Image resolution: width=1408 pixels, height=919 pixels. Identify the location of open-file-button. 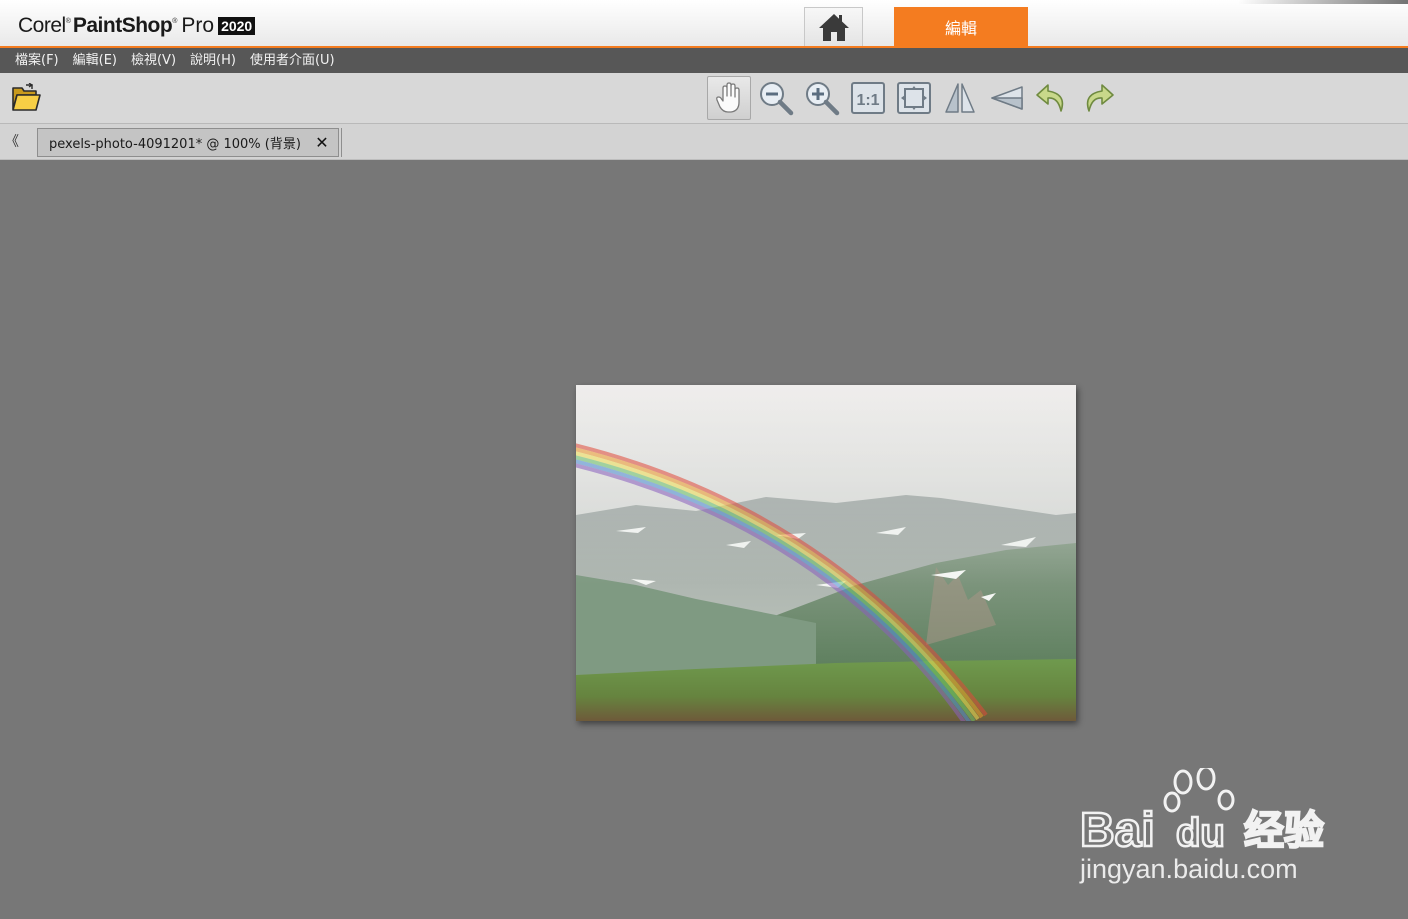
(26, 98).